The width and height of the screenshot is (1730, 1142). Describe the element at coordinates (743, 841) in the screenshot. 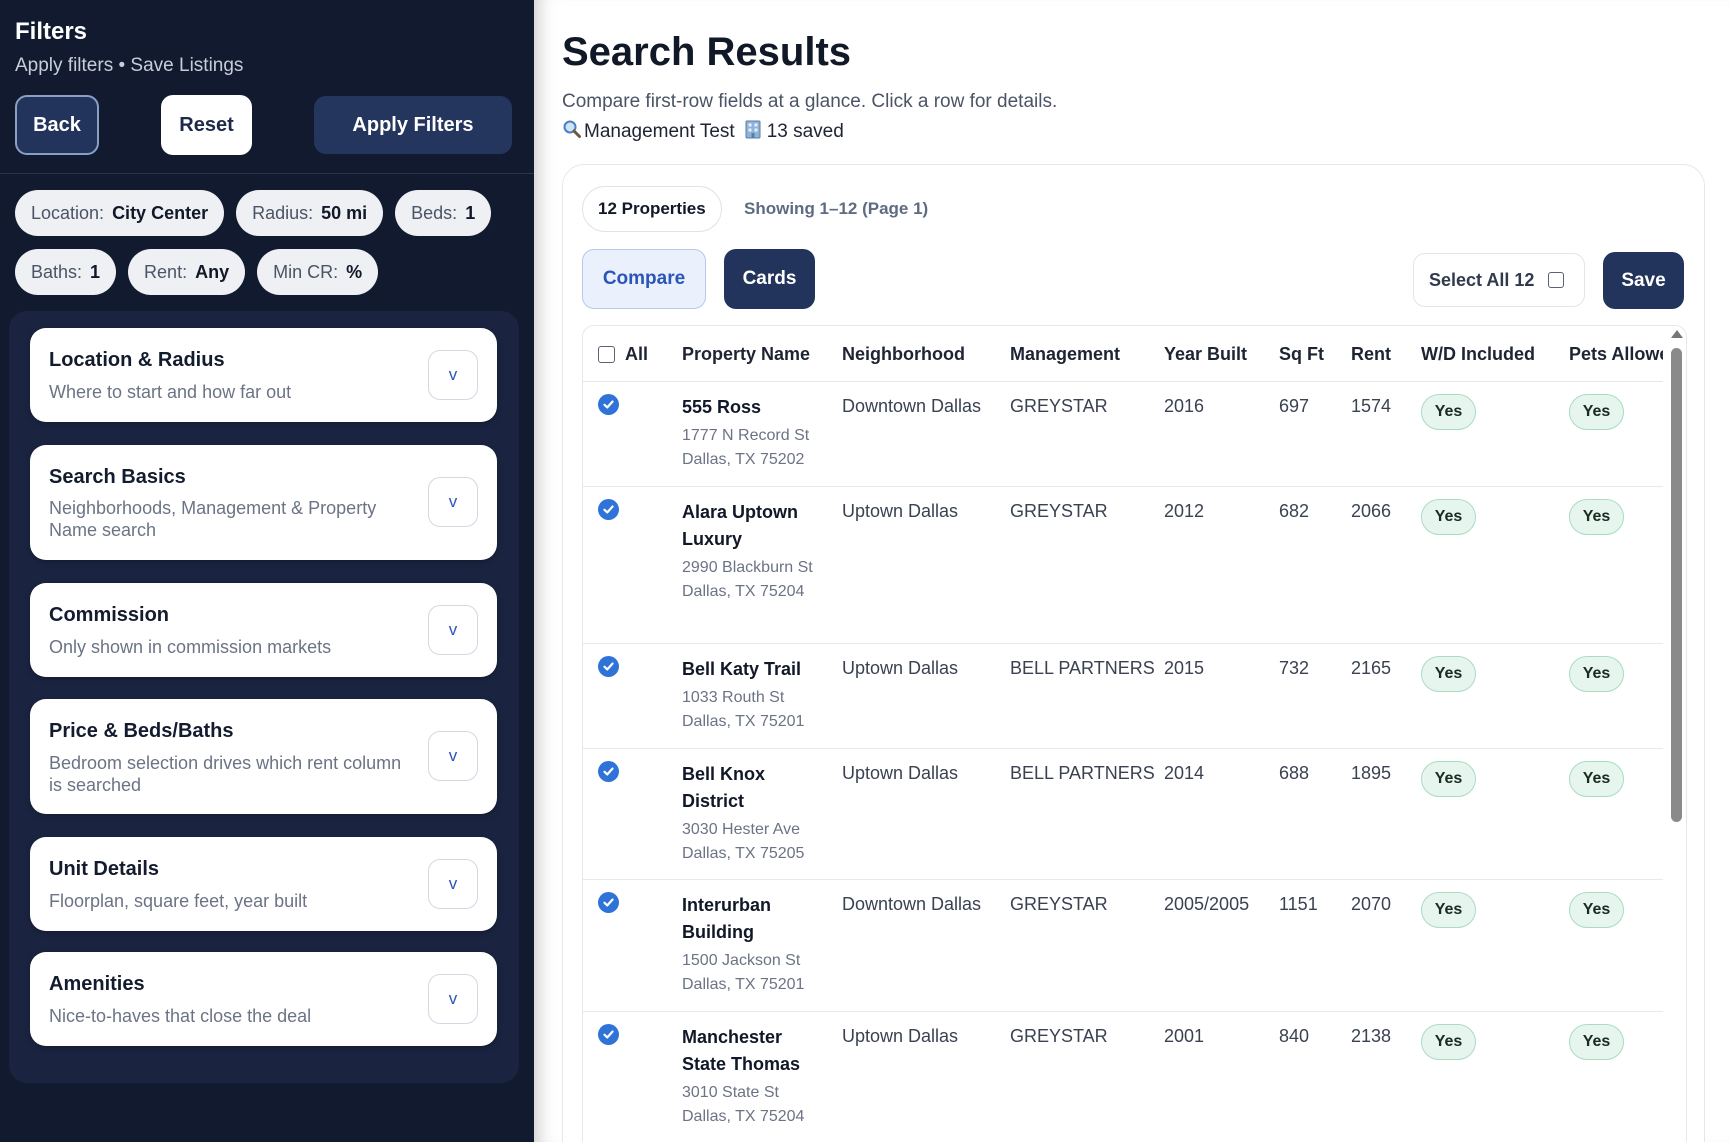

I see `property-address: 3030 Hester Ave Dallas, TX 75205` at that location.